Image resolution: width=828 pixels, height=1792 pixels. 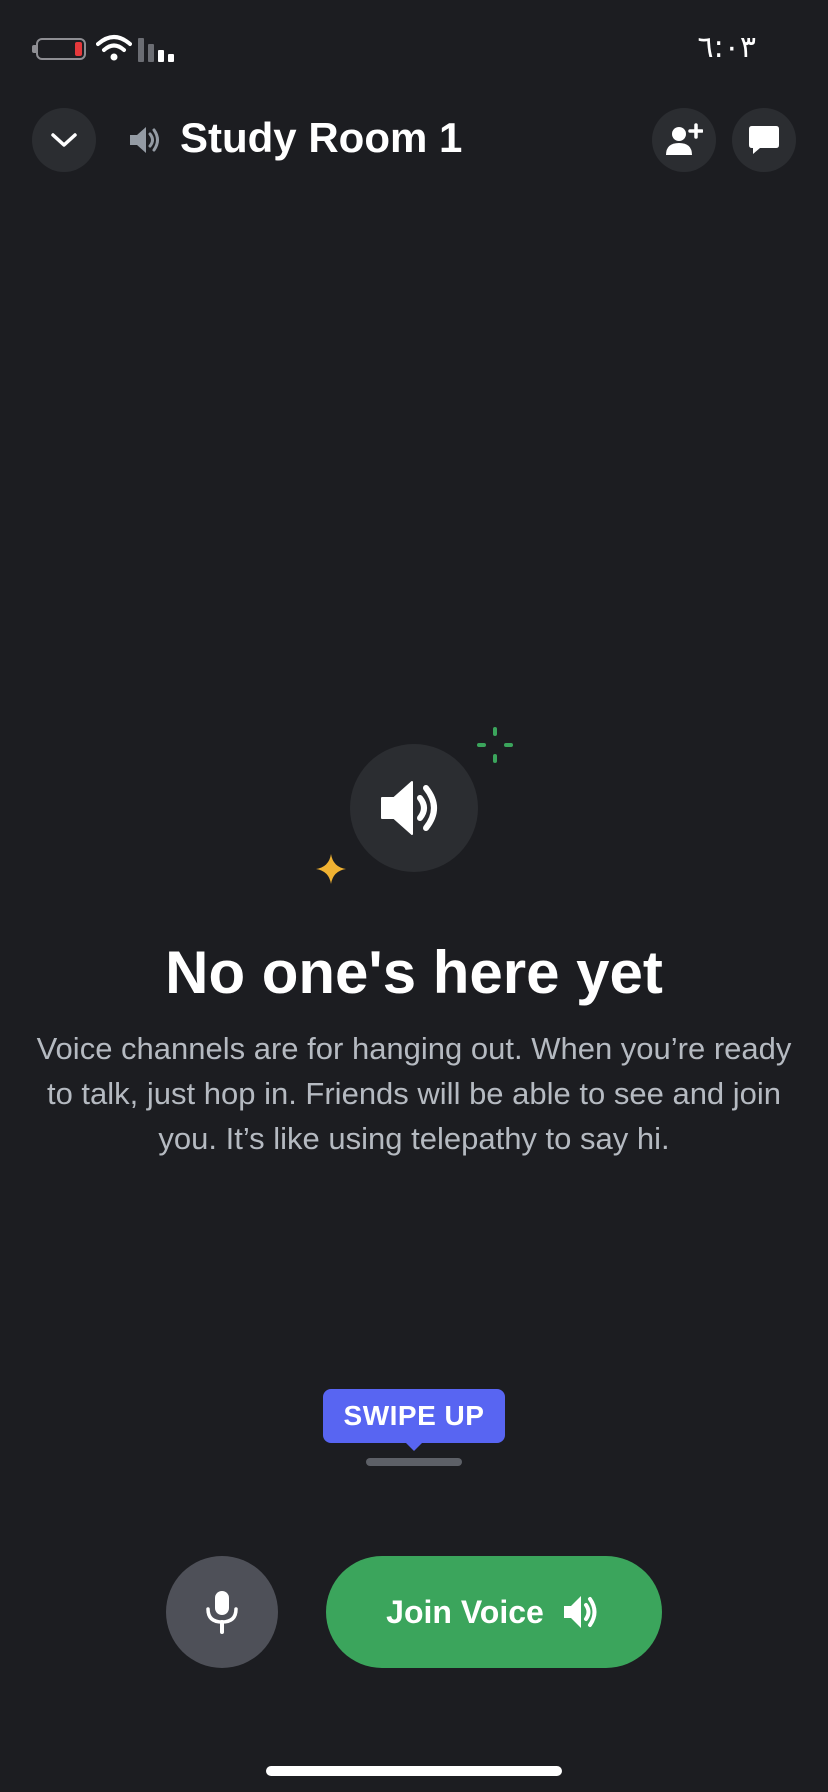 What do you see at coordinates (114, 48) in the screenshot?
I see `wifi-icon` at bounding box center [114, 48].